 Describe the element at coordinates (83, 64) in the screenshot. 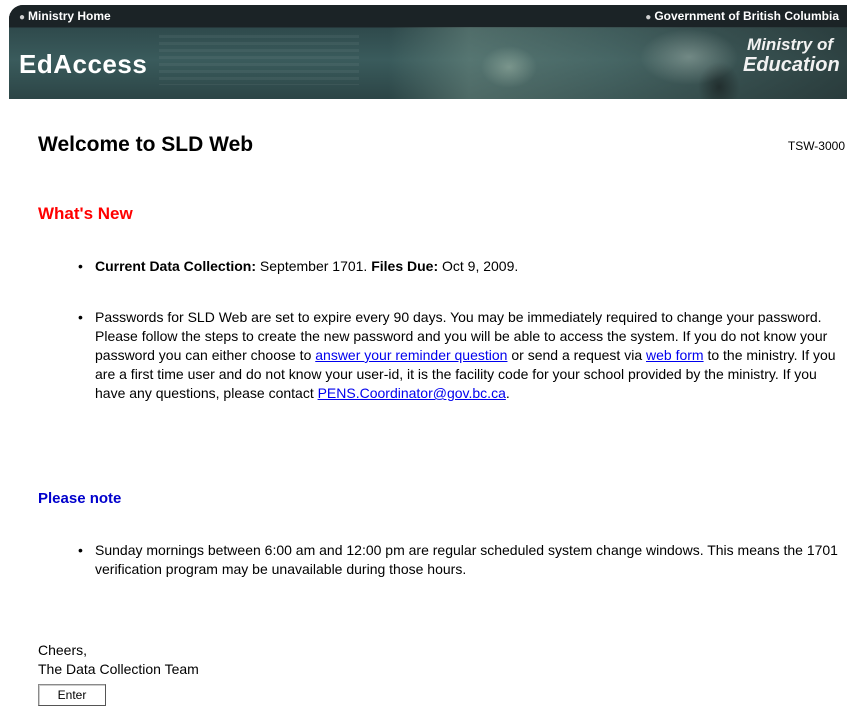

I see `app-title: EdAccess` at that location.